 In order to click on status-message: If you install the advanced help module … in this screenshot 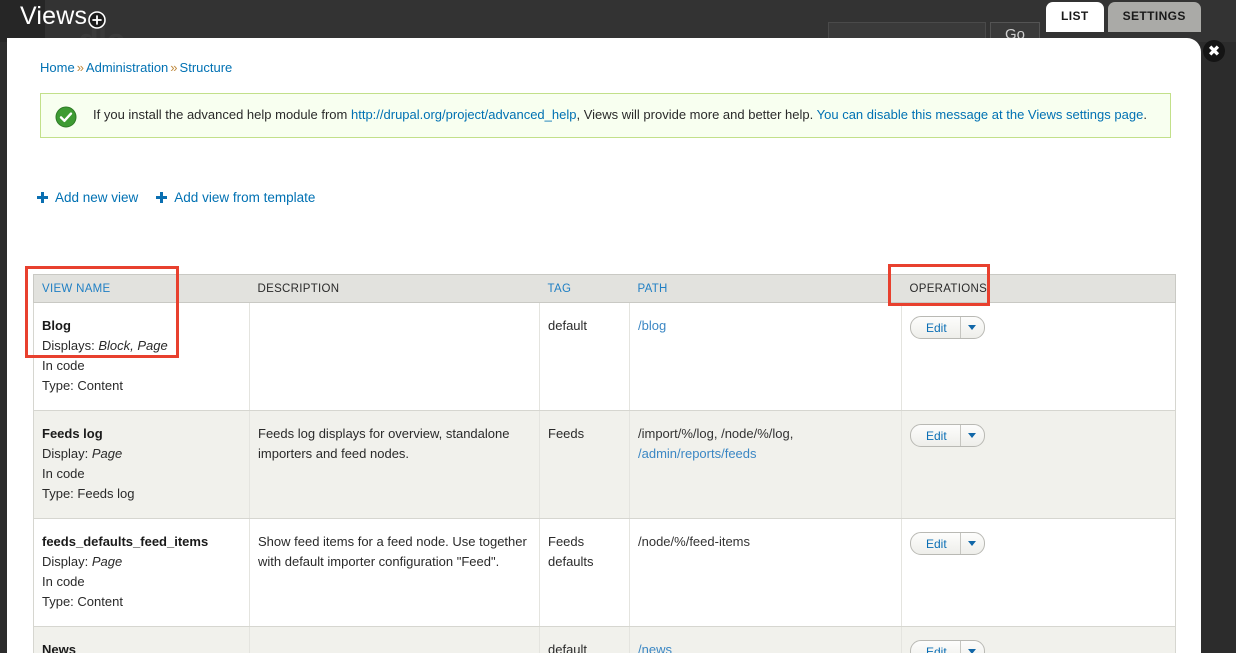, I will do `click(605, 115)`.